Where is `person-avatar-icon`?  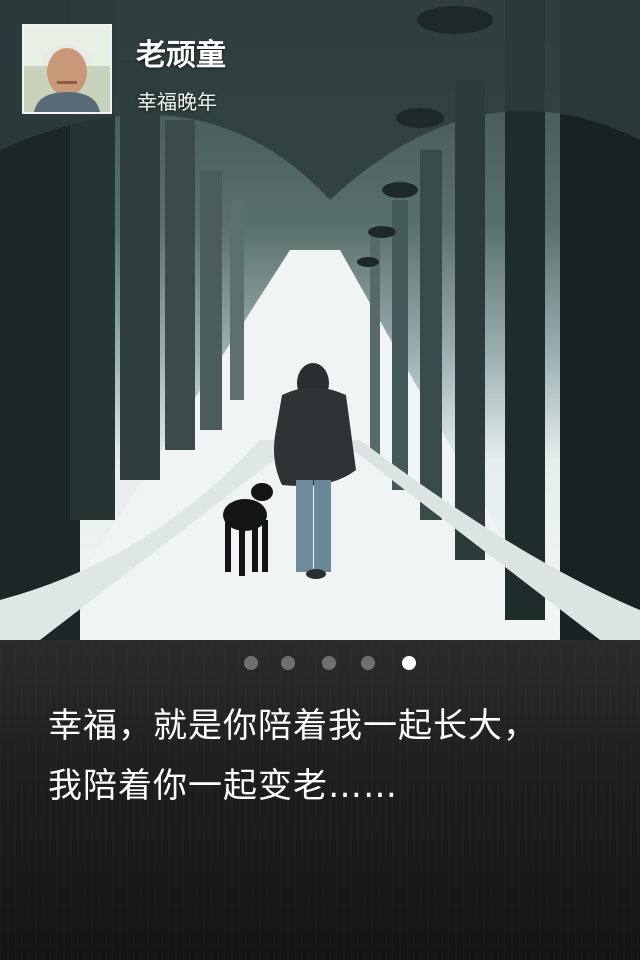 person-avatar-icon is located at coordinates (67, 69).